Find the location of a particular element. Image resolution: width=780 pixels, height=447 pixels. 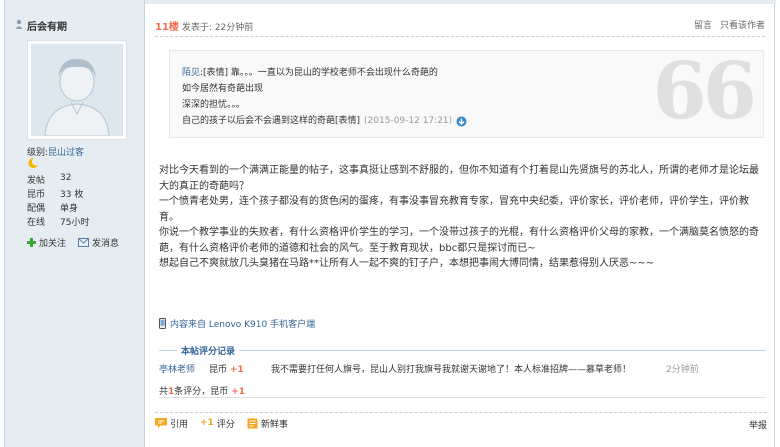

stat-row: 发帖 32 is located at coordinates (49, 179).